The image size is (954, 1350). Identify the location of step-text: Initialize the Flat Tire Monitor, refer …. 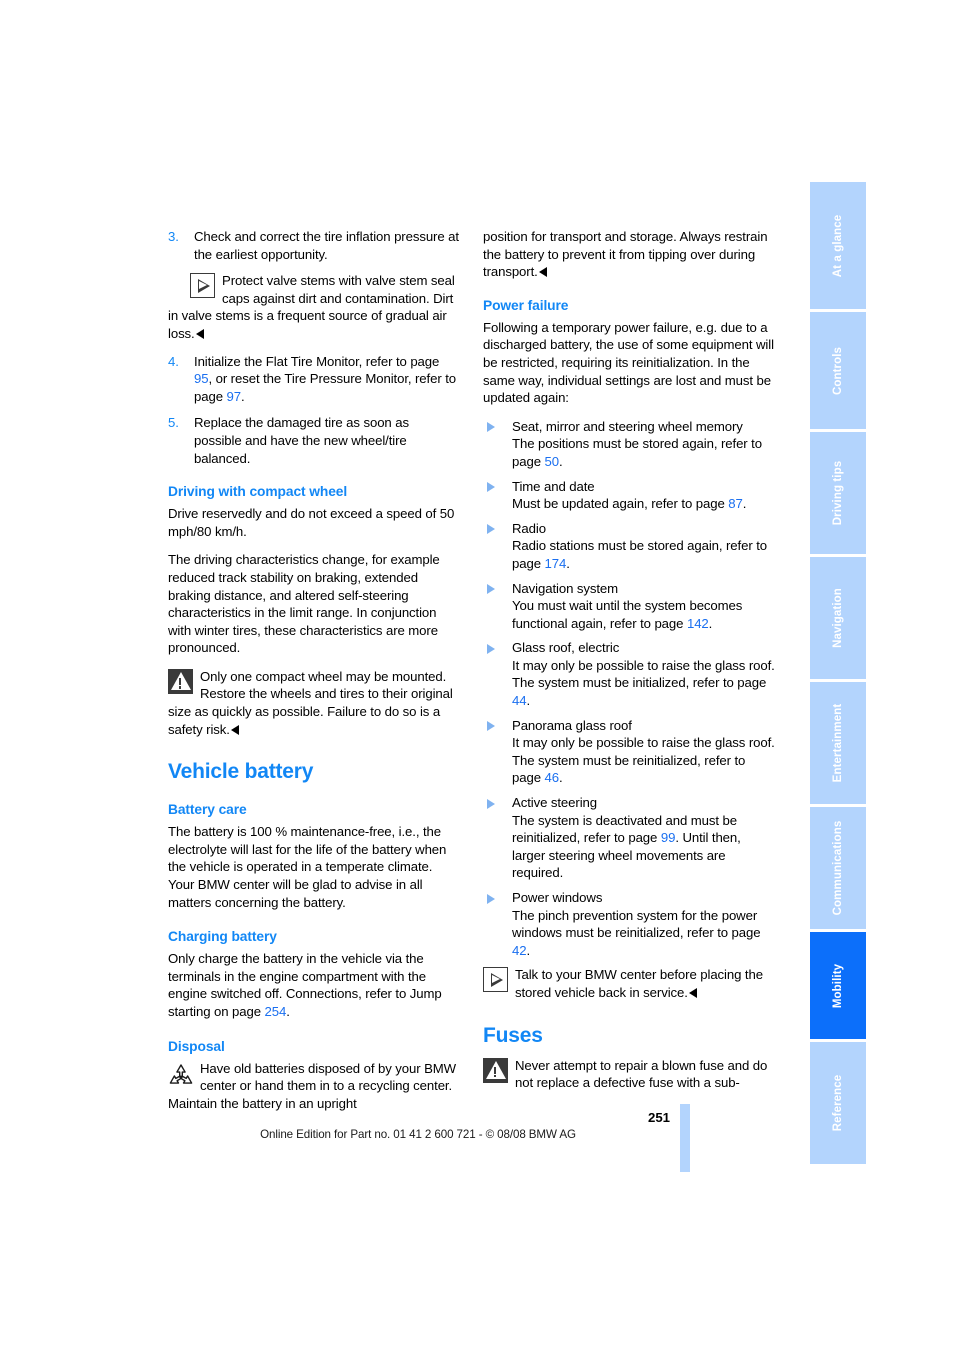
(325, 378).